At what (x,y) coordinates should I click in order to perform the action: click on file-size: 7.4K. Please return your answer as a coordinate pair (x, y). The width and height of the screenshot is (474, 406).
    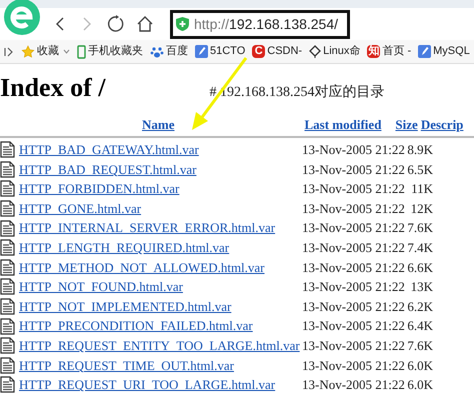
    Looking at the image, I should click on (419, 248).